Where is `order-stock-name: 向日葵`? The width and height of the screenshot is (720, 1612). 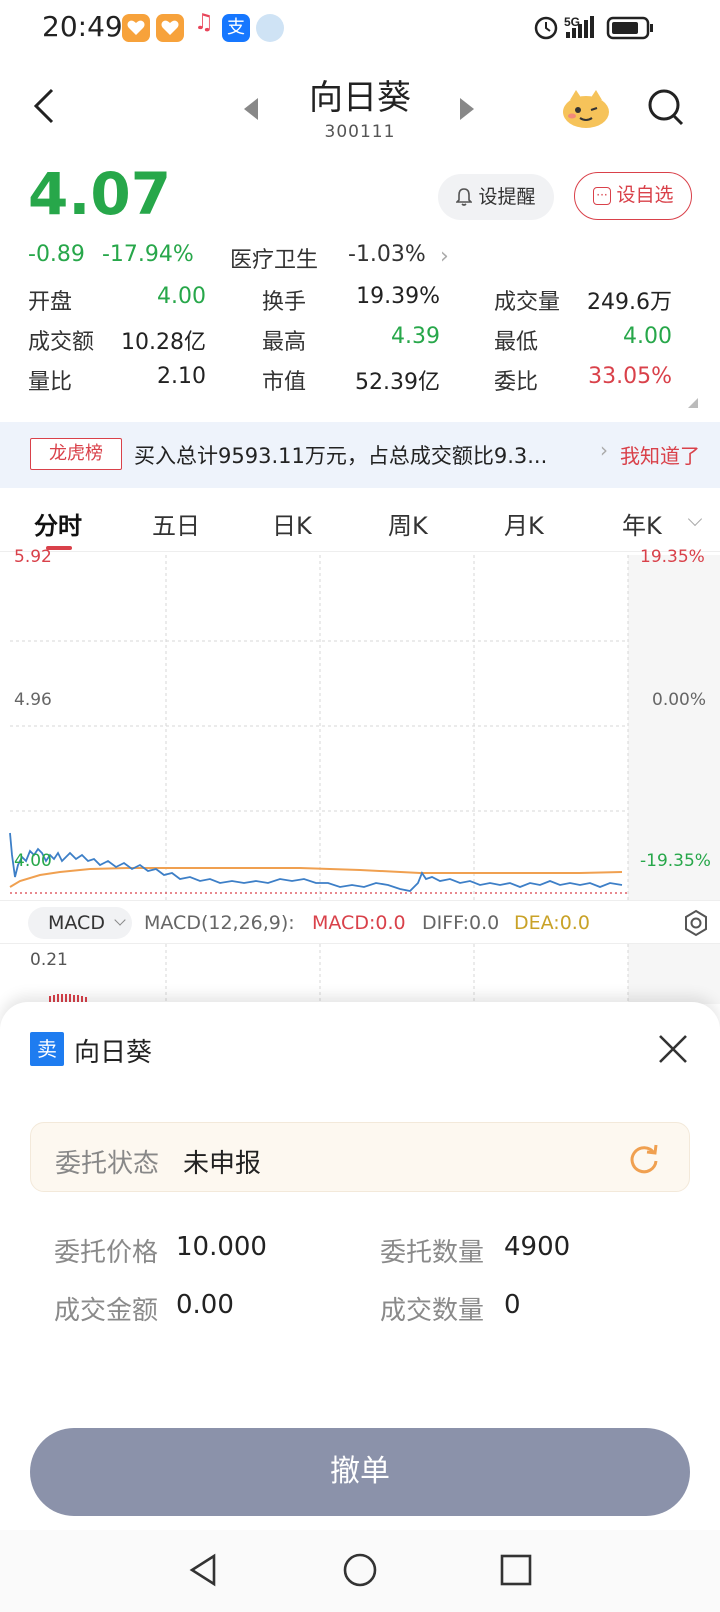
order-stock-name: 向日葵 is located at coordinates (113, 1053).